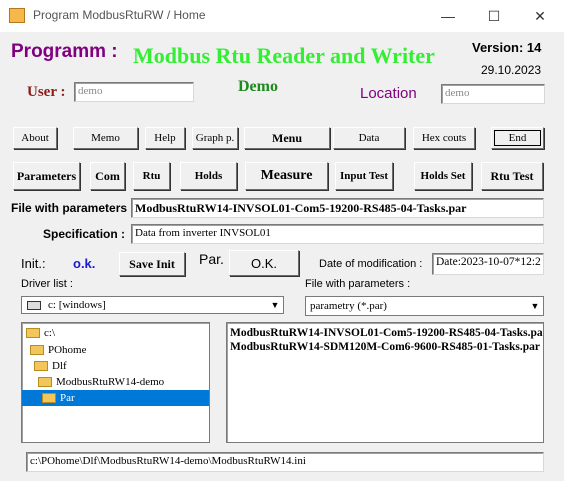 The width and height of the screenshot is (564, 481). Describe the element at coordinates (211, 259) in the screenshot. I see `par-label: Par.` at that location.